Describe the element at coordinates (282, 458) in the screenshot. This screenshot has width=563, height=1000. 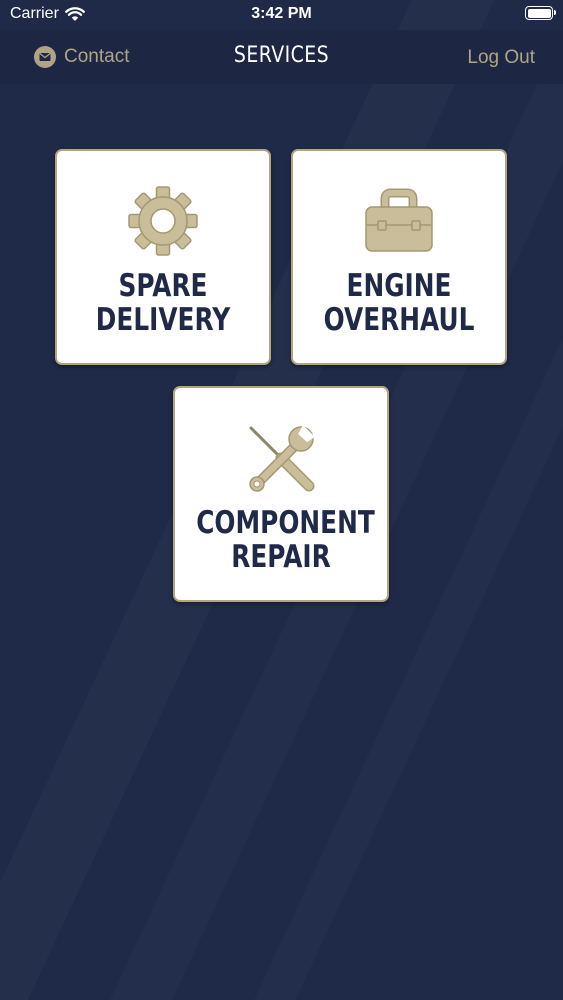
I see `wrench-screwdriver-icon` at that location.